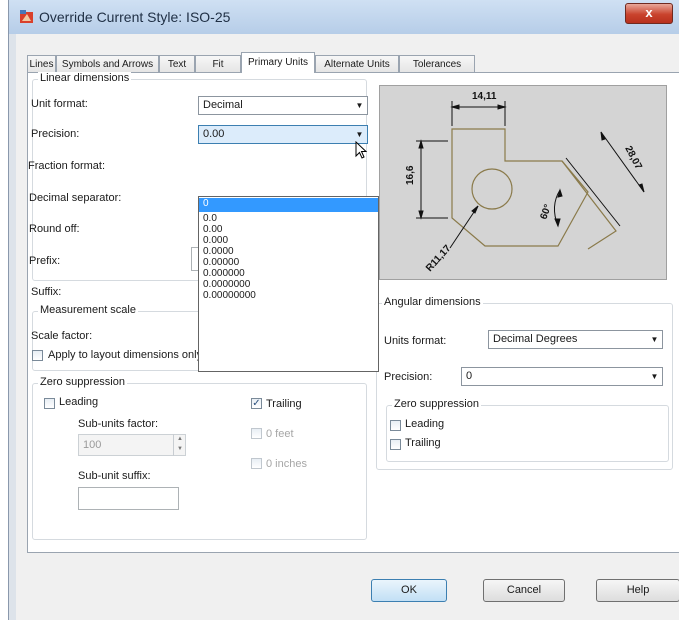  What do you see at coordinates (114, 476) in the screenshot?
I see `subunit-suffix-label: Sub-unit suffix:` at bounding box center [114, 476].